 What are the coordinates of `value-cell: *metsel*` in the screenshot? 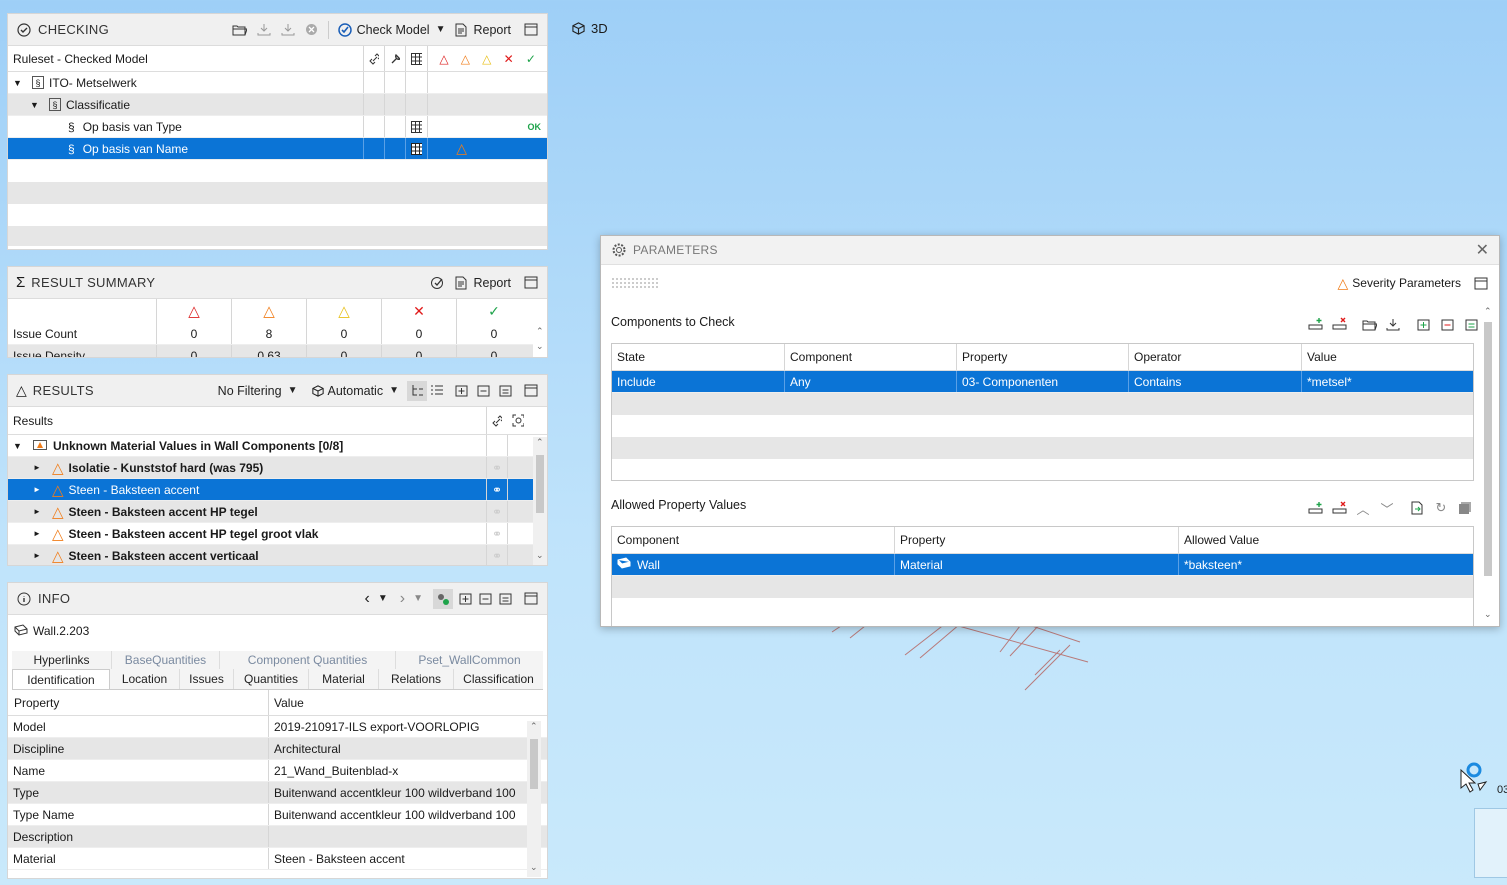 It's located at (1387, 381).